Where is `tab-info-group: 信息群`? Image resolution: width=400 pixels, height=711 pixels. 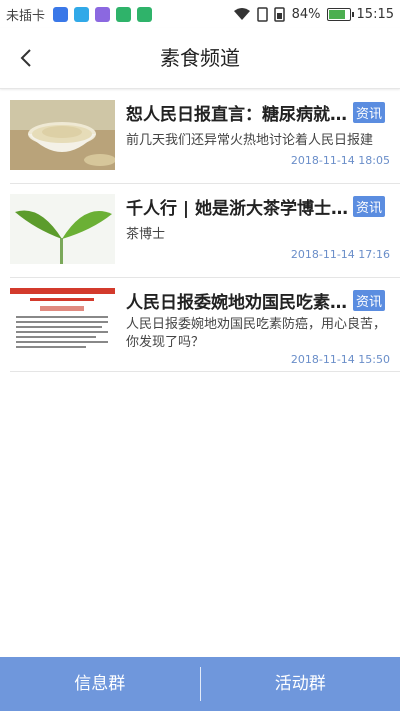 tab-info-group: 信息群 is located at coordinates (100, 684).